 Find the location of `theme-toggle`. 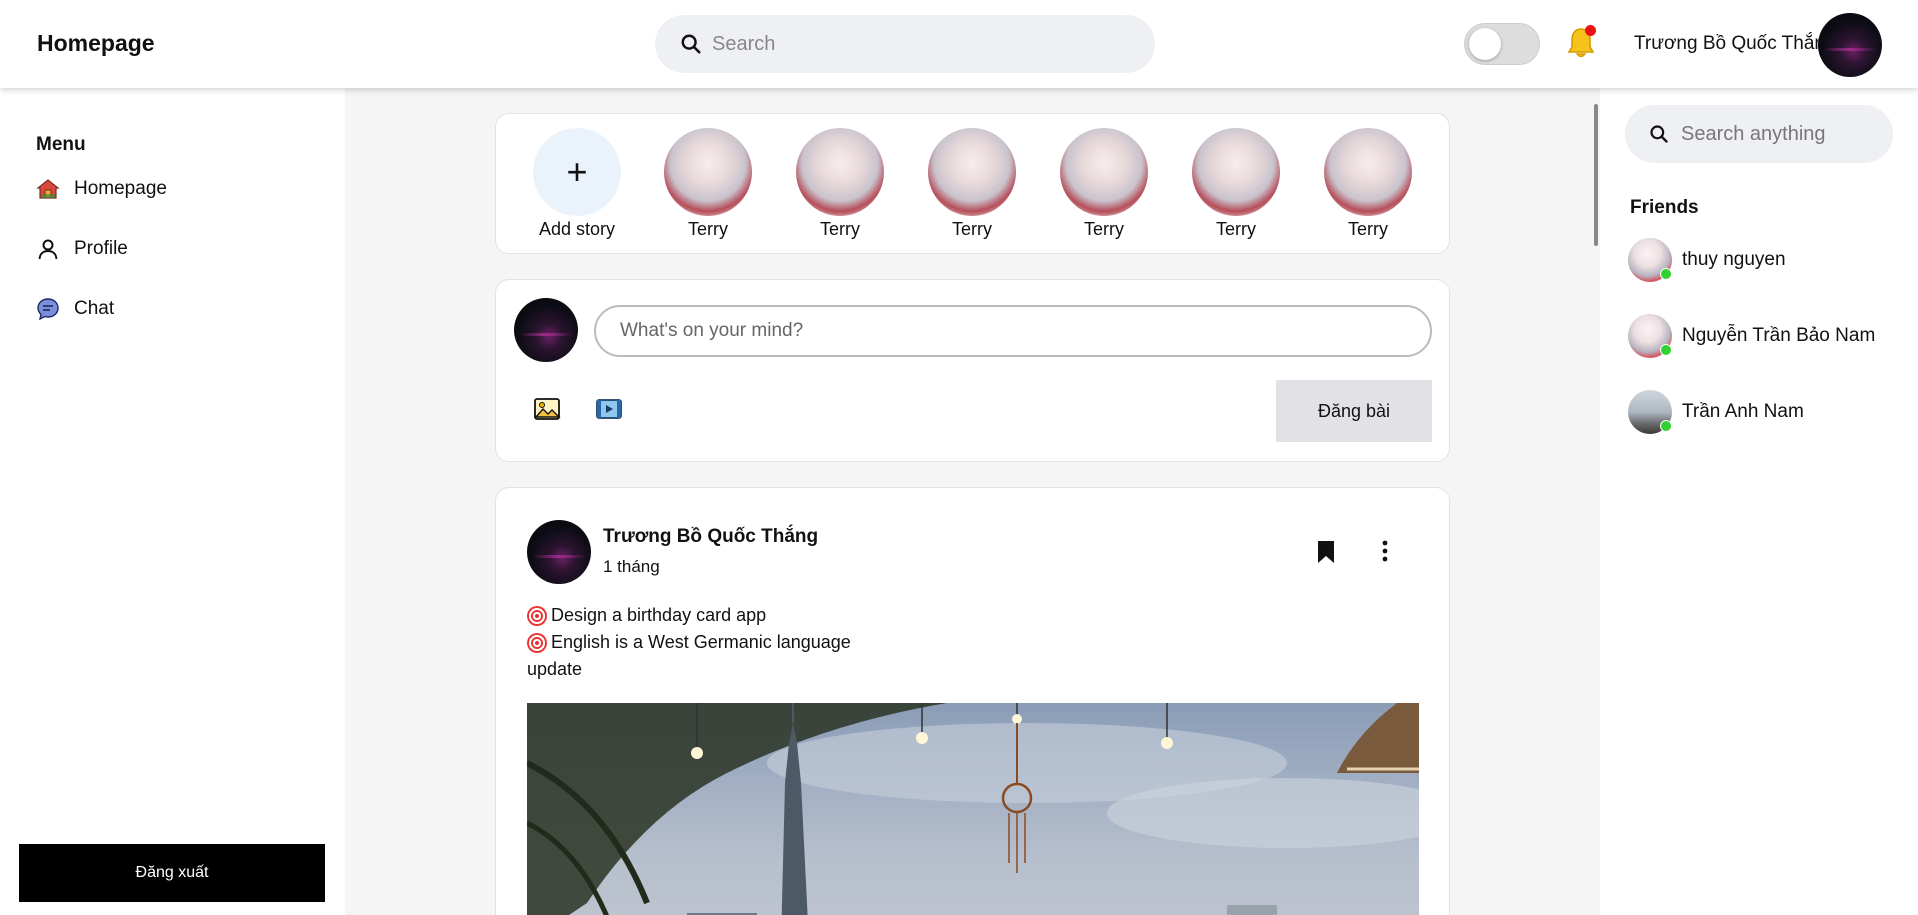

theme-toggle is located at coordinates (1502, 44).